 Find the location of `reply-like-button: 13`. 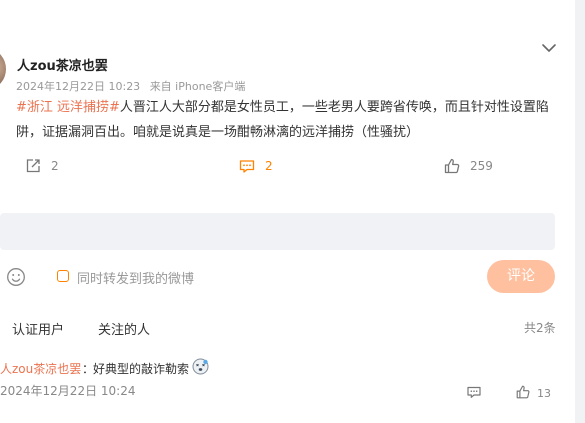

reply-like-button: 13 is located at coordinates (533, 393).